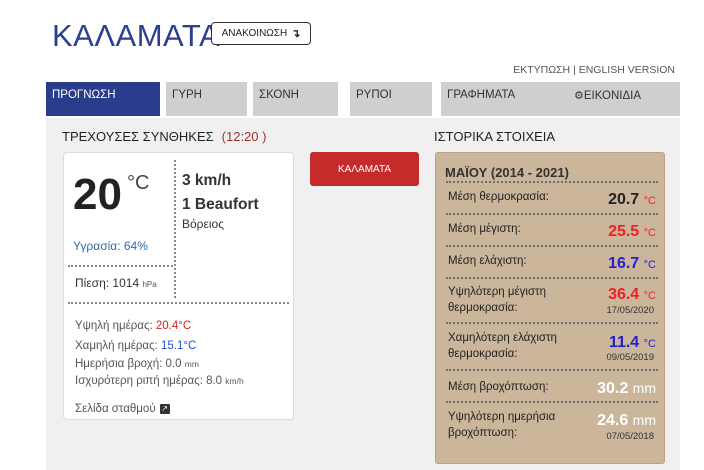 Image resolution: width=704 pixels, height=470 pixels. Describe the element at coordinates (495, 136) in the screenshot. I see `history-heading: ΙΣΤΟΡΙΚΑ ΣΤΟΙΧΕΙΑ` at that location.